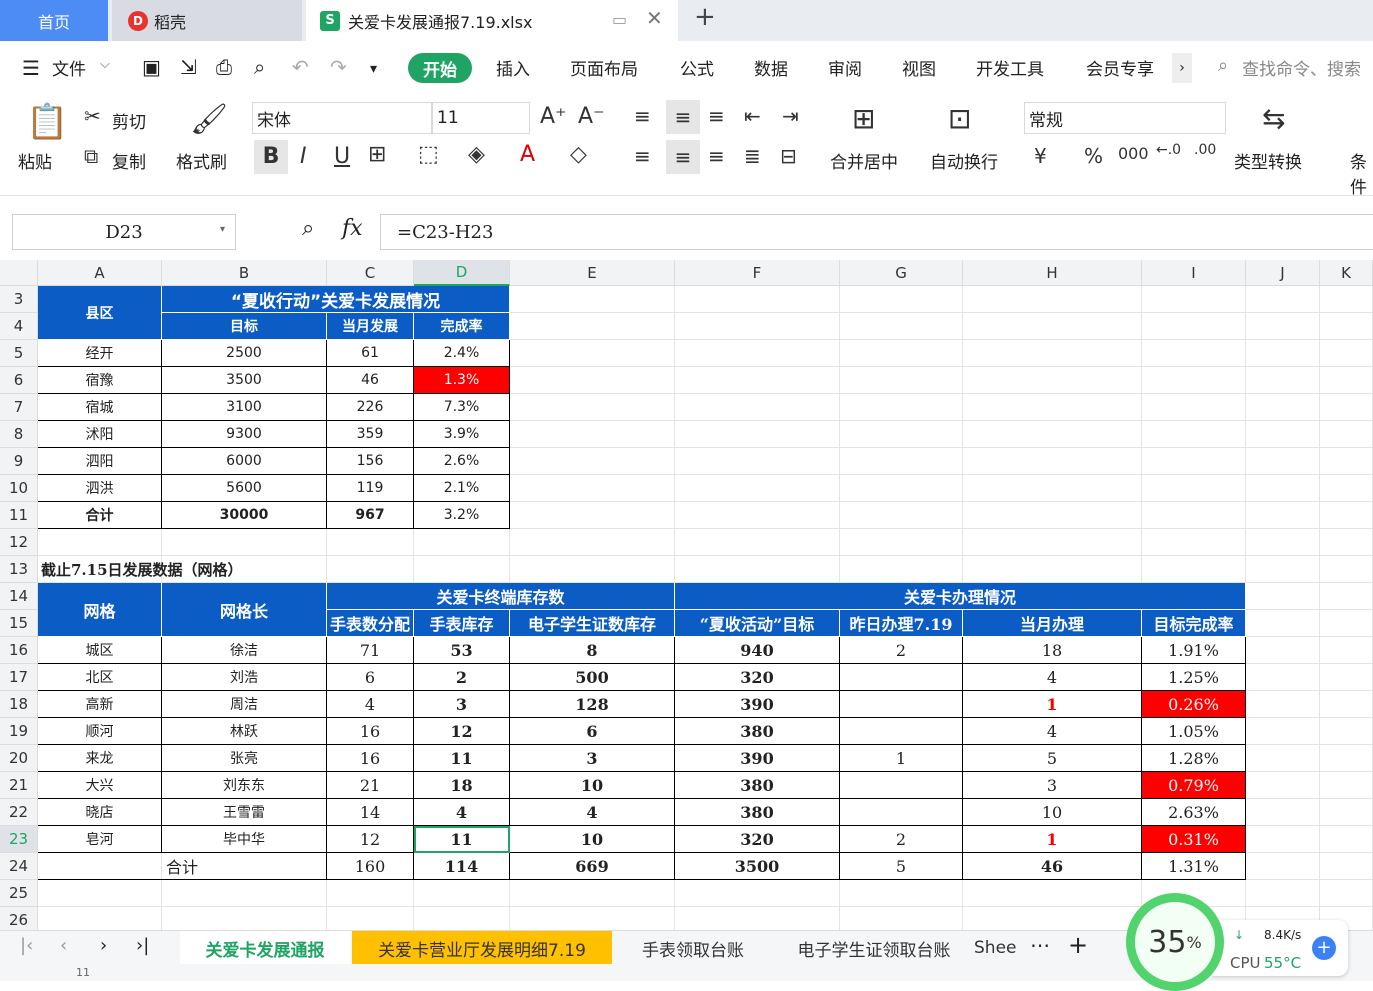  Describe the element at coordinates (757, 623) in the screenshot. I see `table2-column-header: “夏收活动”目标` at that location.